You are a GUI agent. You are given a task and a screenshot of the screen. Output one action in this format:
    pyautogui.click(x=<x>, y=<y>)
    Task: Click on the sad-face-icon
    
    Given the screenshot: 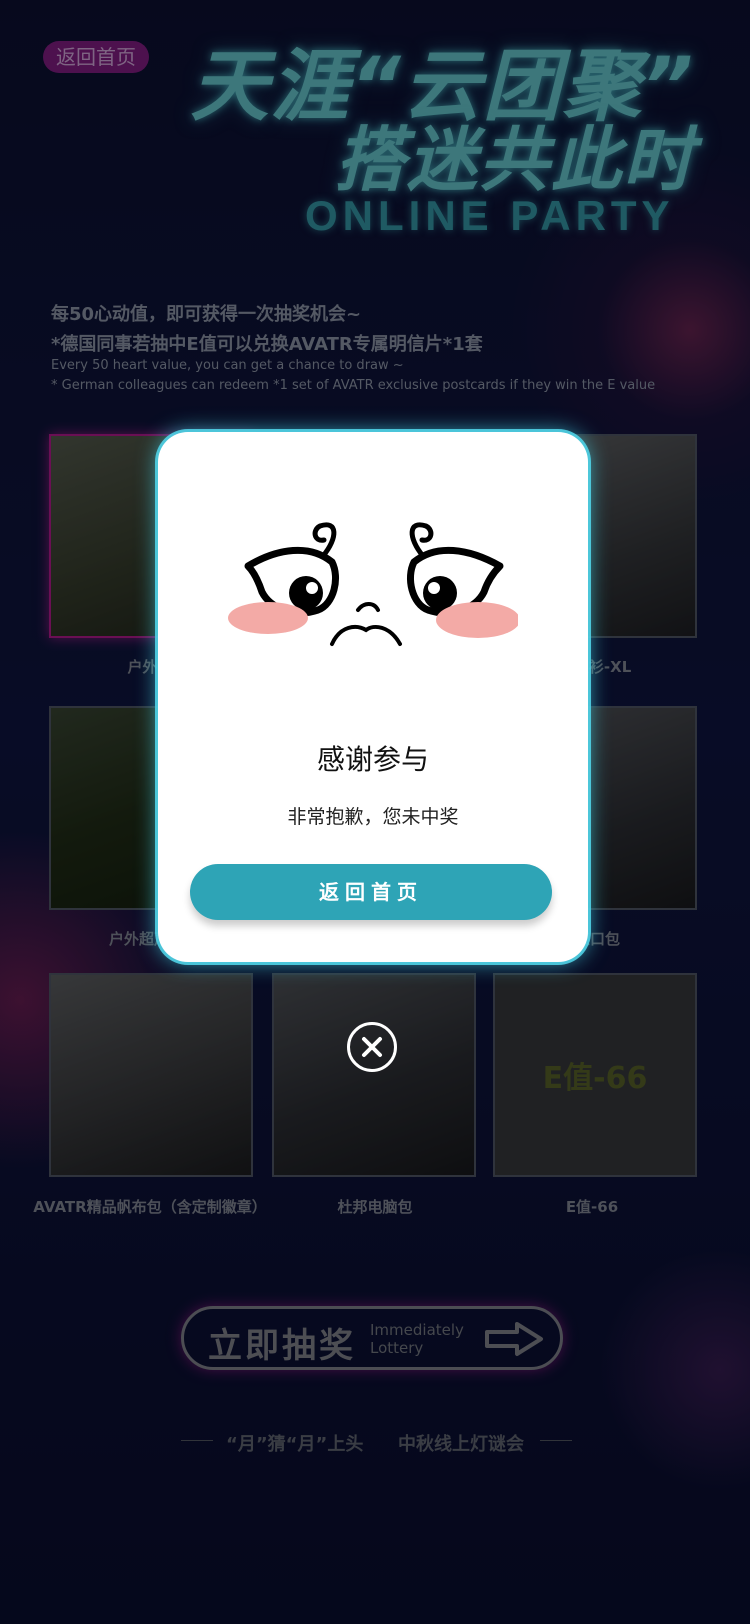 What is the action you would take?
    pyautogui.click(x=373, y=584)
    